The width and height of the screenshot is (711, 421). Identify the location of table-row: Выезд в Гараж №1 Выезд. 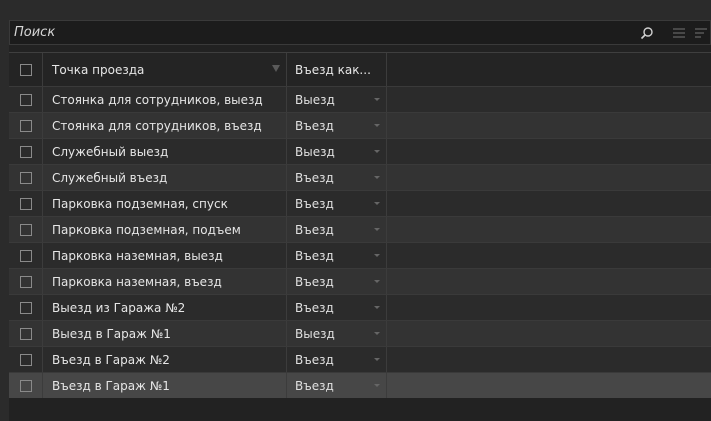
(360, 333).